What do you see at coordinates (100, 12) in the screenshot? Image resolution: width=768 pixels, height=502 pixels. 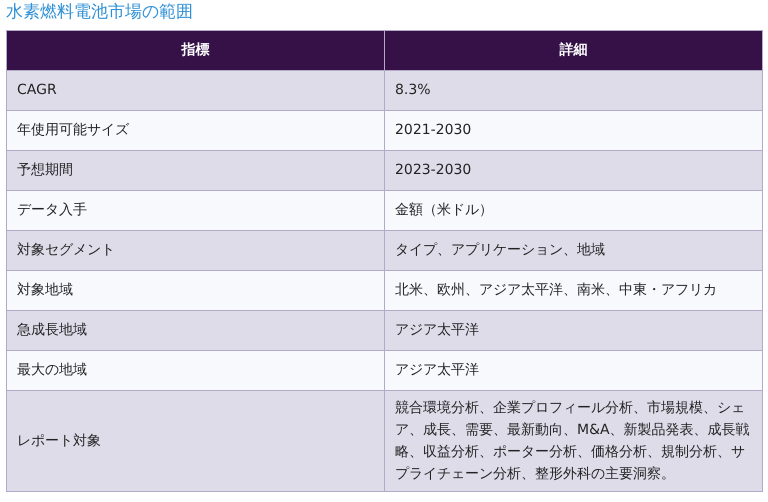 I see `page-title: 水素燃料電池市場の範囲` at bounding box center [100, 12].